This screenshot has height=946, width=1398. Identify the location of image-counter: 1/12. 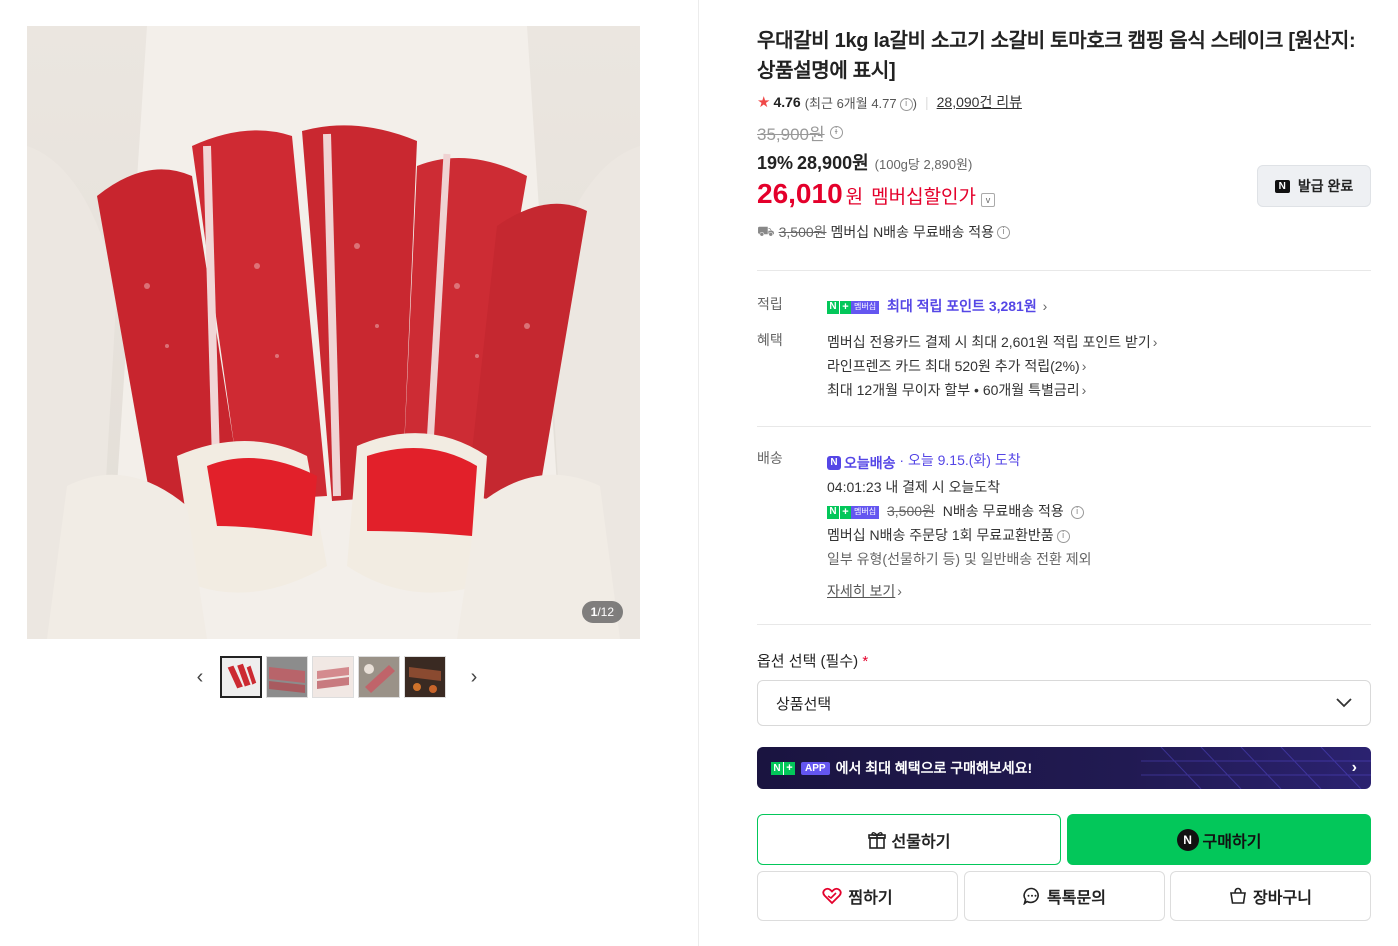
(602, 612).